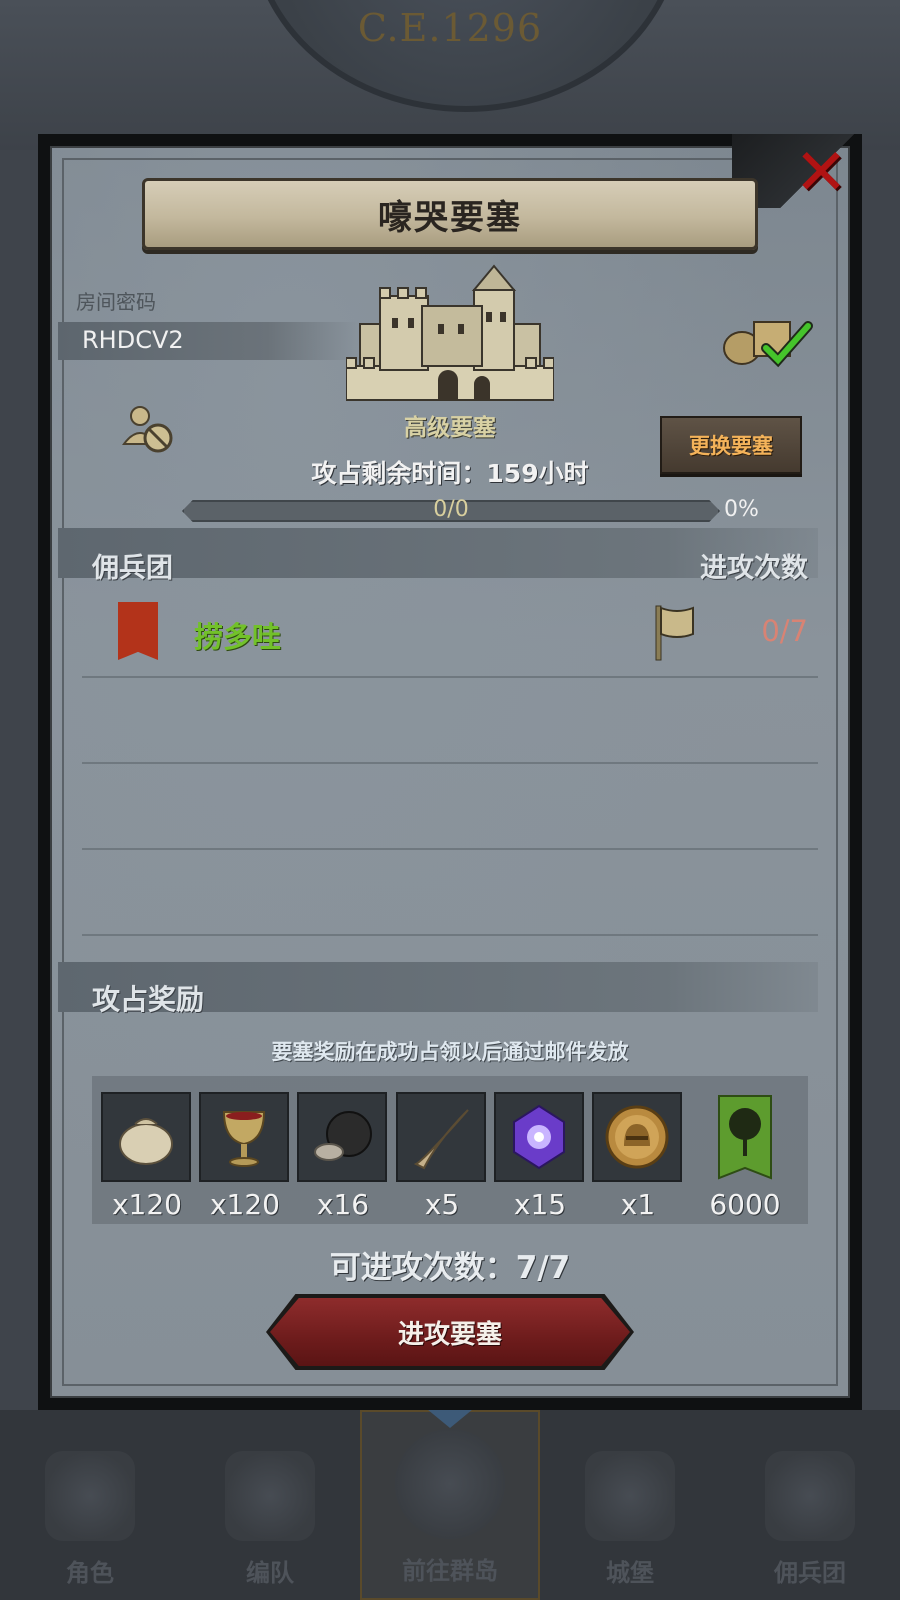  What do you see at coordinates (745, 1204) in the screenshot?
I see `reward-qty: 6000` at bounding box center [745, 1204].